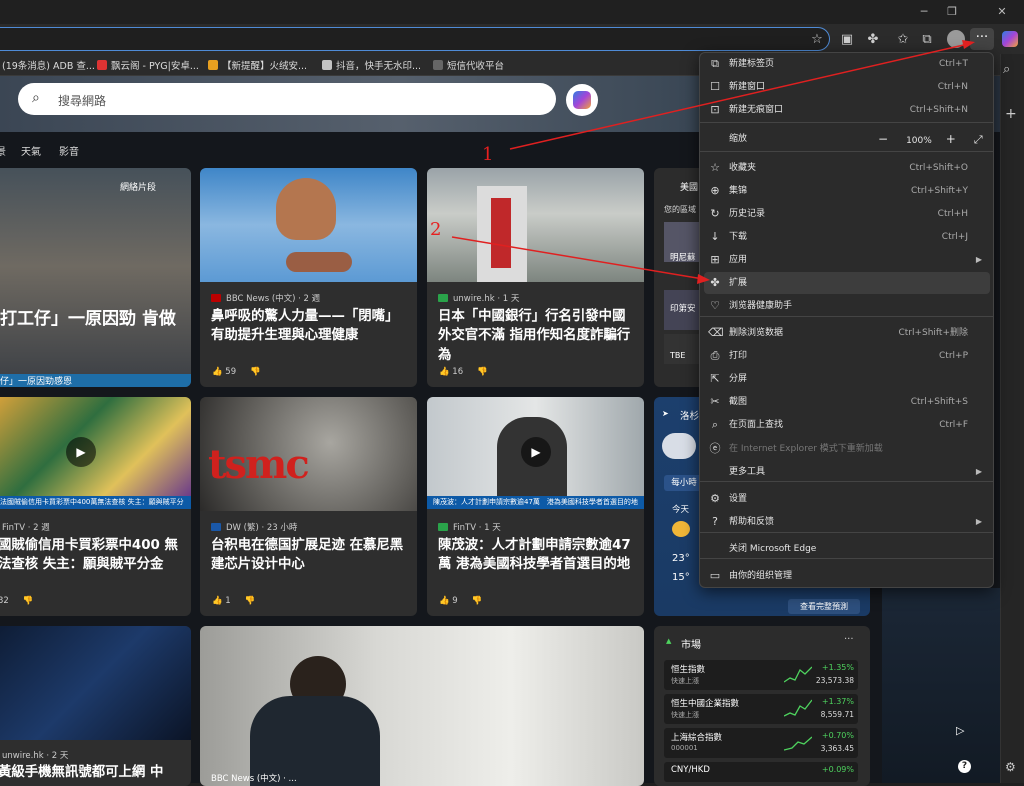 The height and width of the screenshot is (786, 1024). What do you see at coordinates (488, 154) in the screenshot?
I see `annotation-label: 1` at bounding box center [488, 154].